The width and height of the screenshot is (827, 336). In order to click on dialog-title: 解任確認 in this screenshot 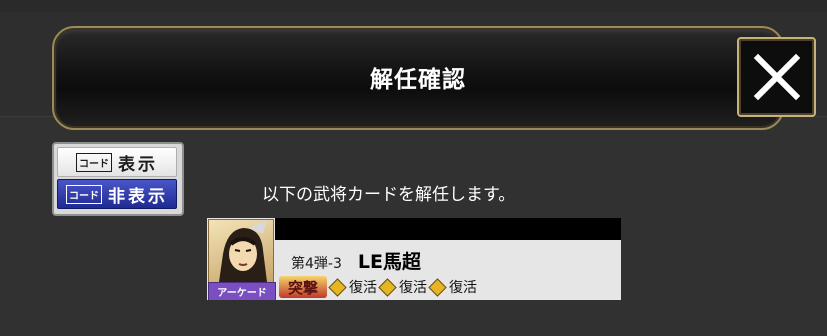, I will do `click(418, 80)`.